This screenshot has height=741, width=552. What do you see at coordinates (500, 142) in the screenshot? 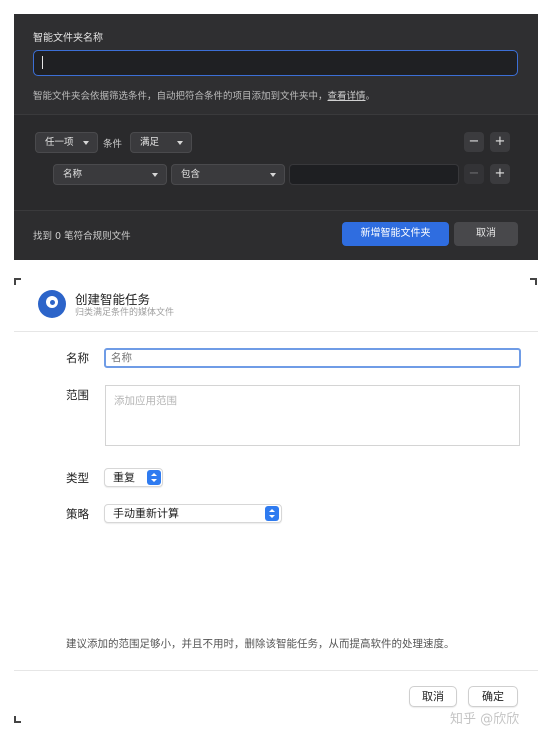
I see `add-group-button: +` at bounding box center [500, 142].